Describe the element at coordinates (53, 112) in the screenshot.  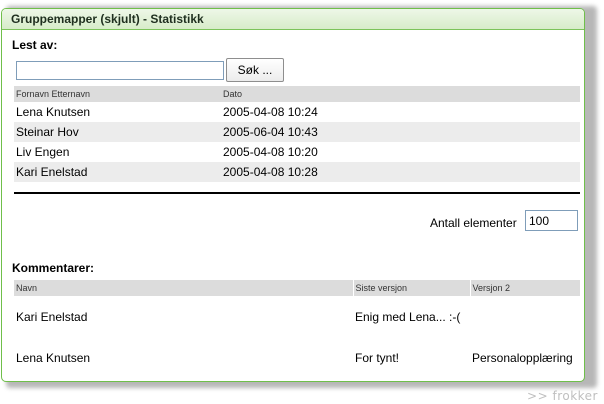
I see `reader-name: Lena Knutsen` at that location.